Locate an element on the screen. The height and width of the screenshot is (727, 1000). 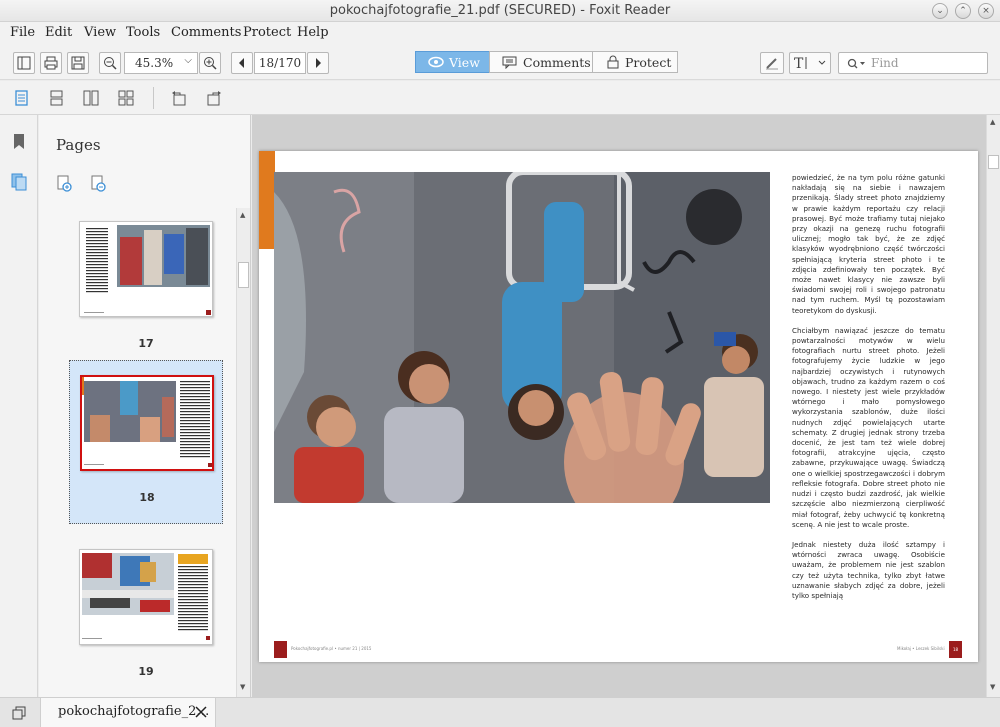
save-icon is located at coordinates (78, 63).